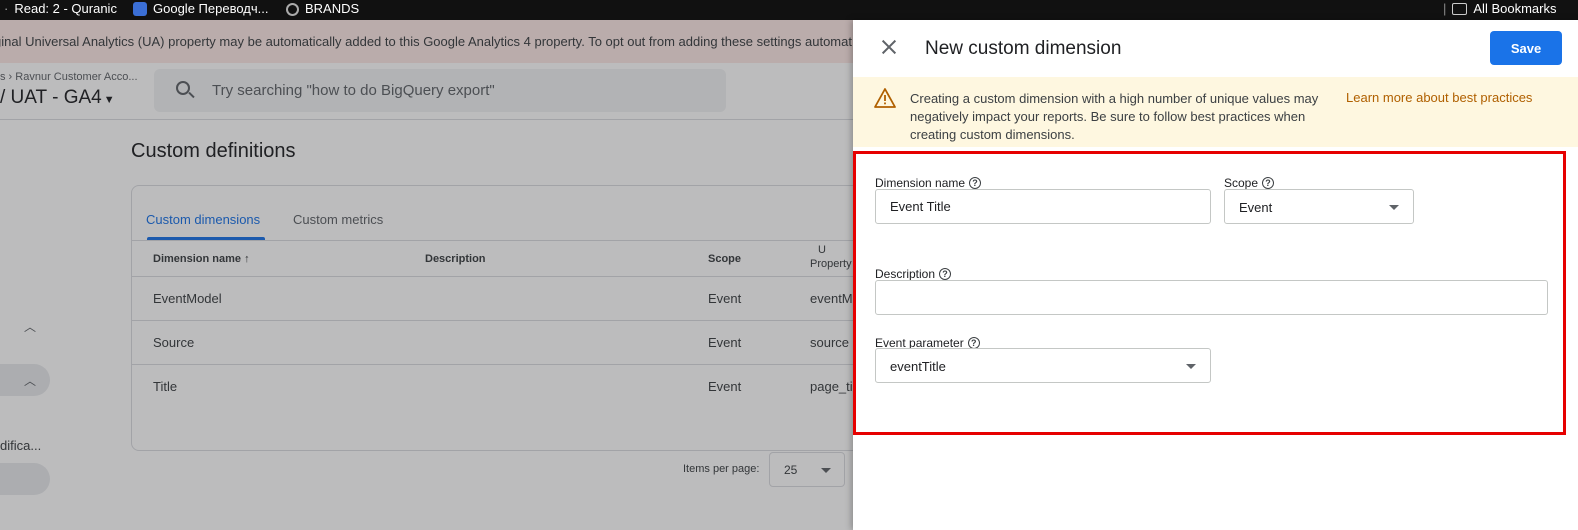  I want to click on scope-value: Event, so click(1256, 207).